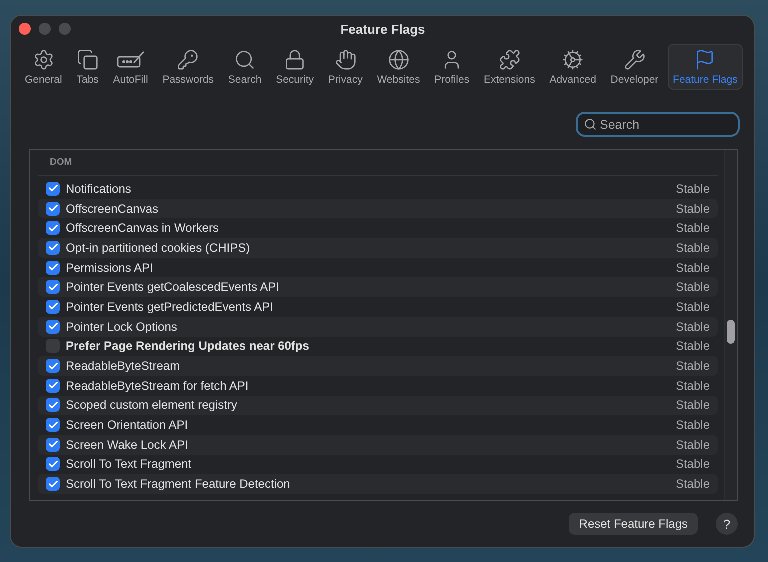 The image size is (768, 562). Describe the element at coordinates (509, 60) in the screenshot. I see `puzzle-icon` at that location.